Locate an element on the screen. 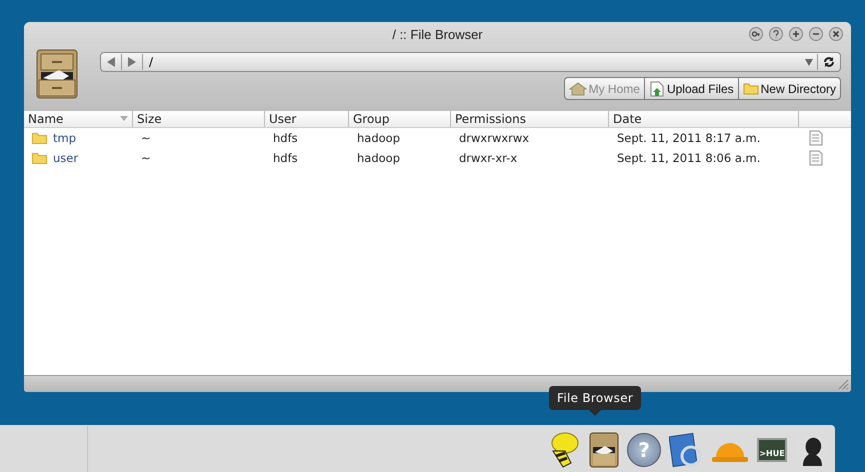 This screenshot has width=865, height=472. column-header: Name is located at coordinates (78, 119).